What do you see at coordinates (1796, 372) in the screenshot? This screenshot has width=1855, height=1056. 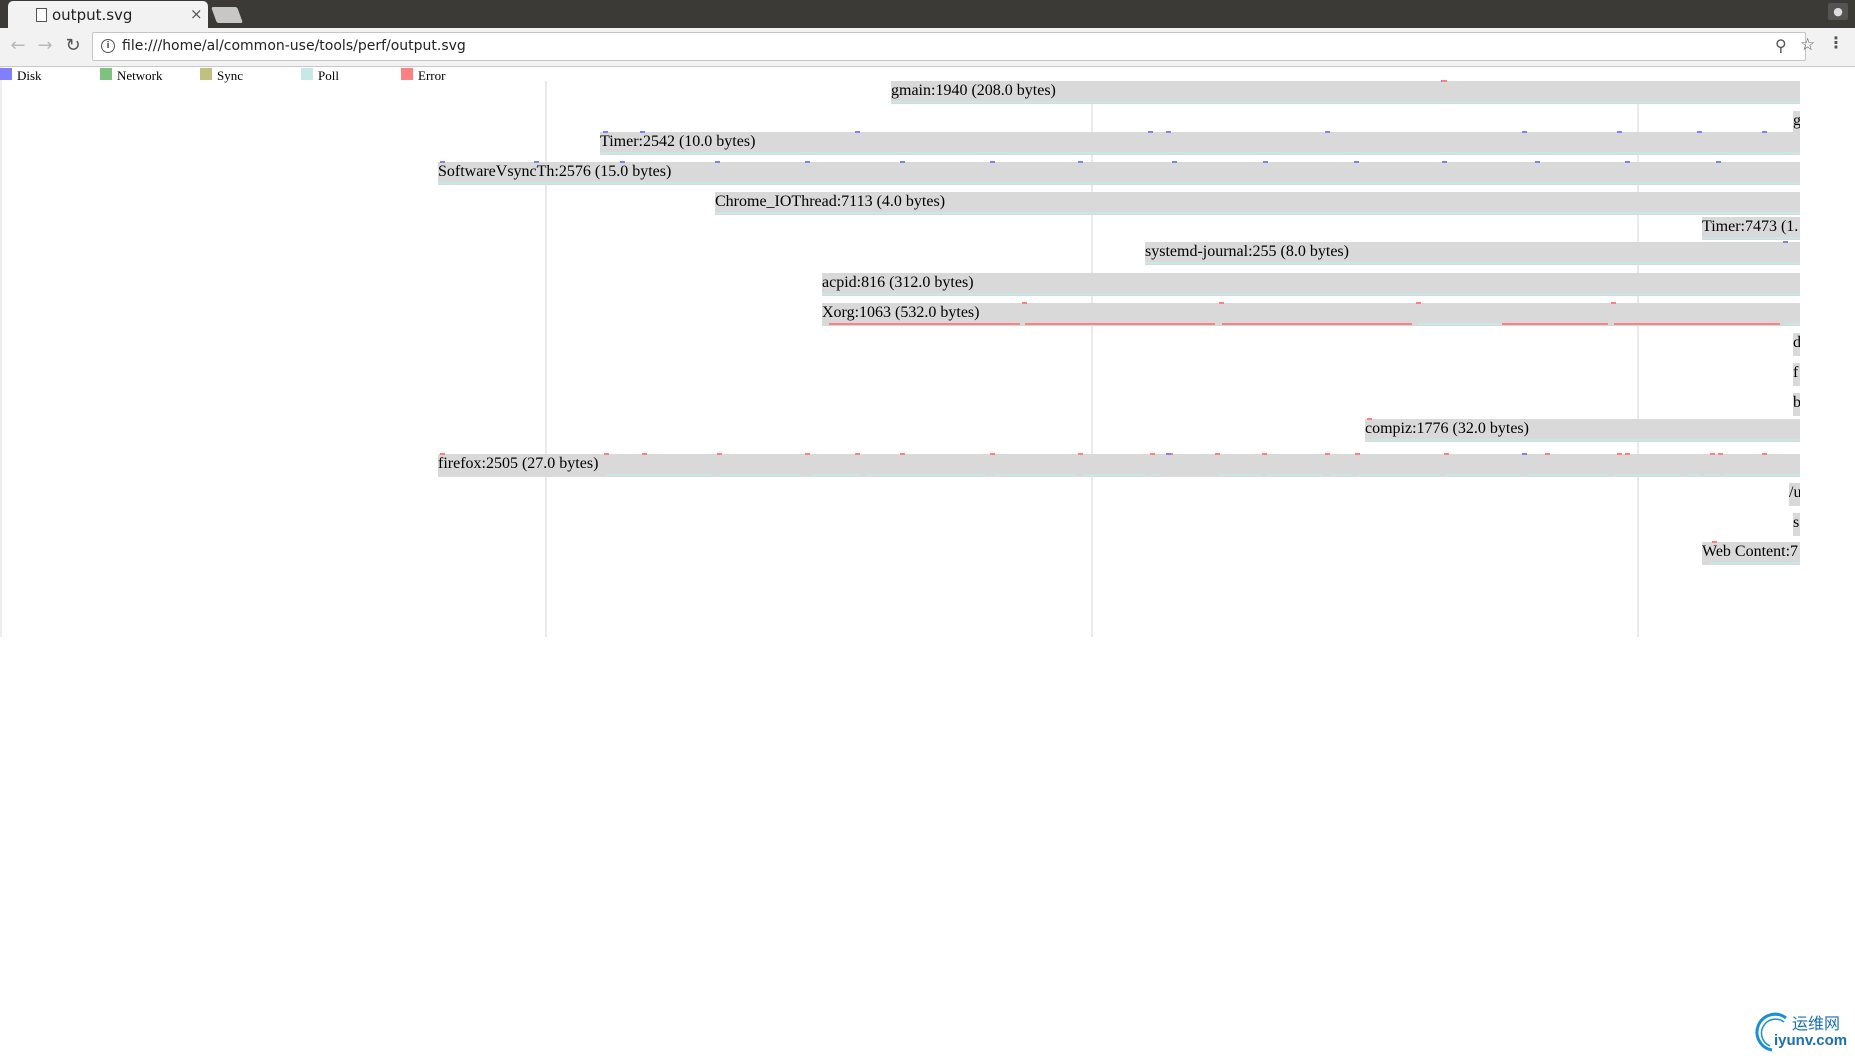 I see `process-label: f` at bounding box center [1796, 372].